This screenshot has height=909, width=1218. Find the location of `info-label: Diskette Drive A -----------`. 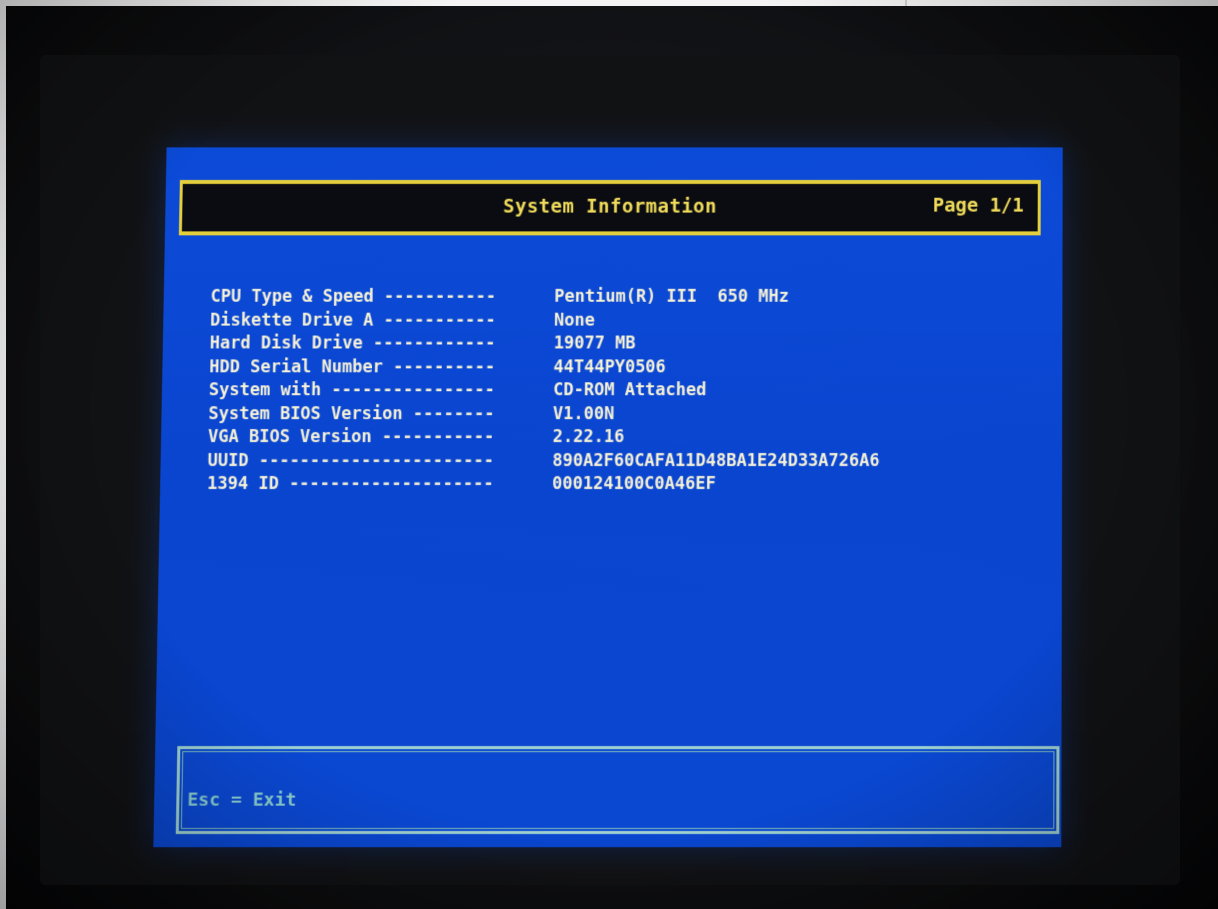

info-label: Diskette Drive A ----------- is located at coordinates (382, 320).